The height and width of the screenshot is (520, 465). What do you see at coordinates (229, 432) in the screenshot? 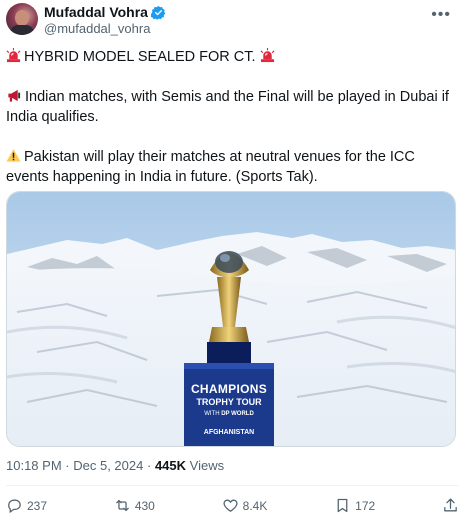
I see `banner-location: AFGHANISTAN` at bounding box center [229, 432].